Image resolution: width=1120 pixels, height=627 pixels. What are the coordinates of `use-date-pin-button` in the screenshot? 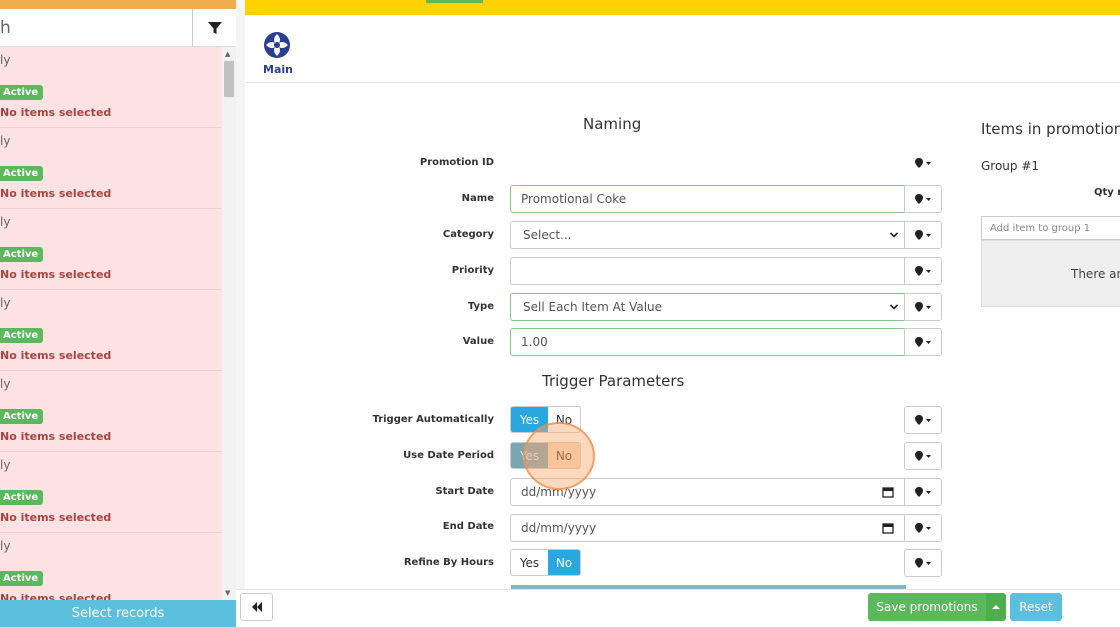 It's located at (923, 456).